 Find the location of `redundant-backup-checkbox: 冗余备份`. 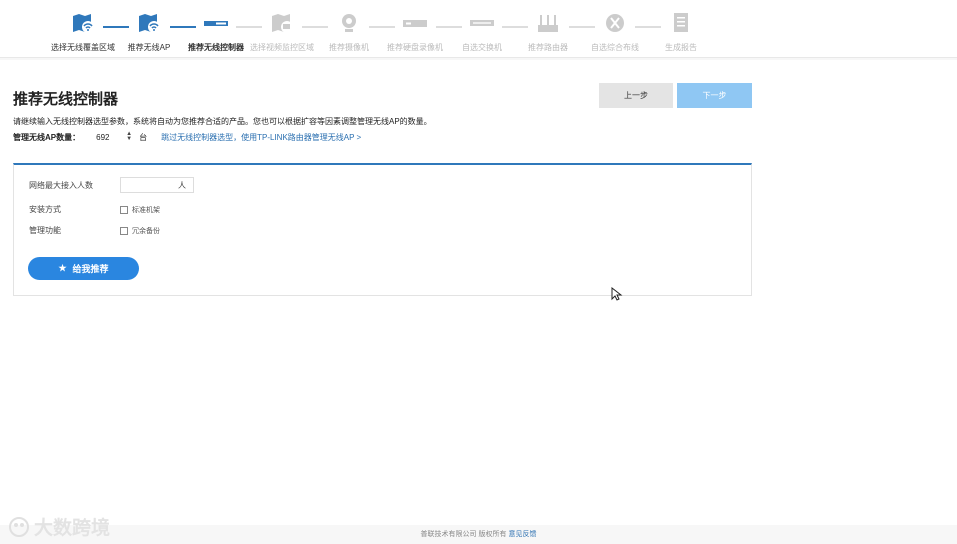

redundant-backup-checkbox: 冗余备份 is located at coordinates (140, 231).